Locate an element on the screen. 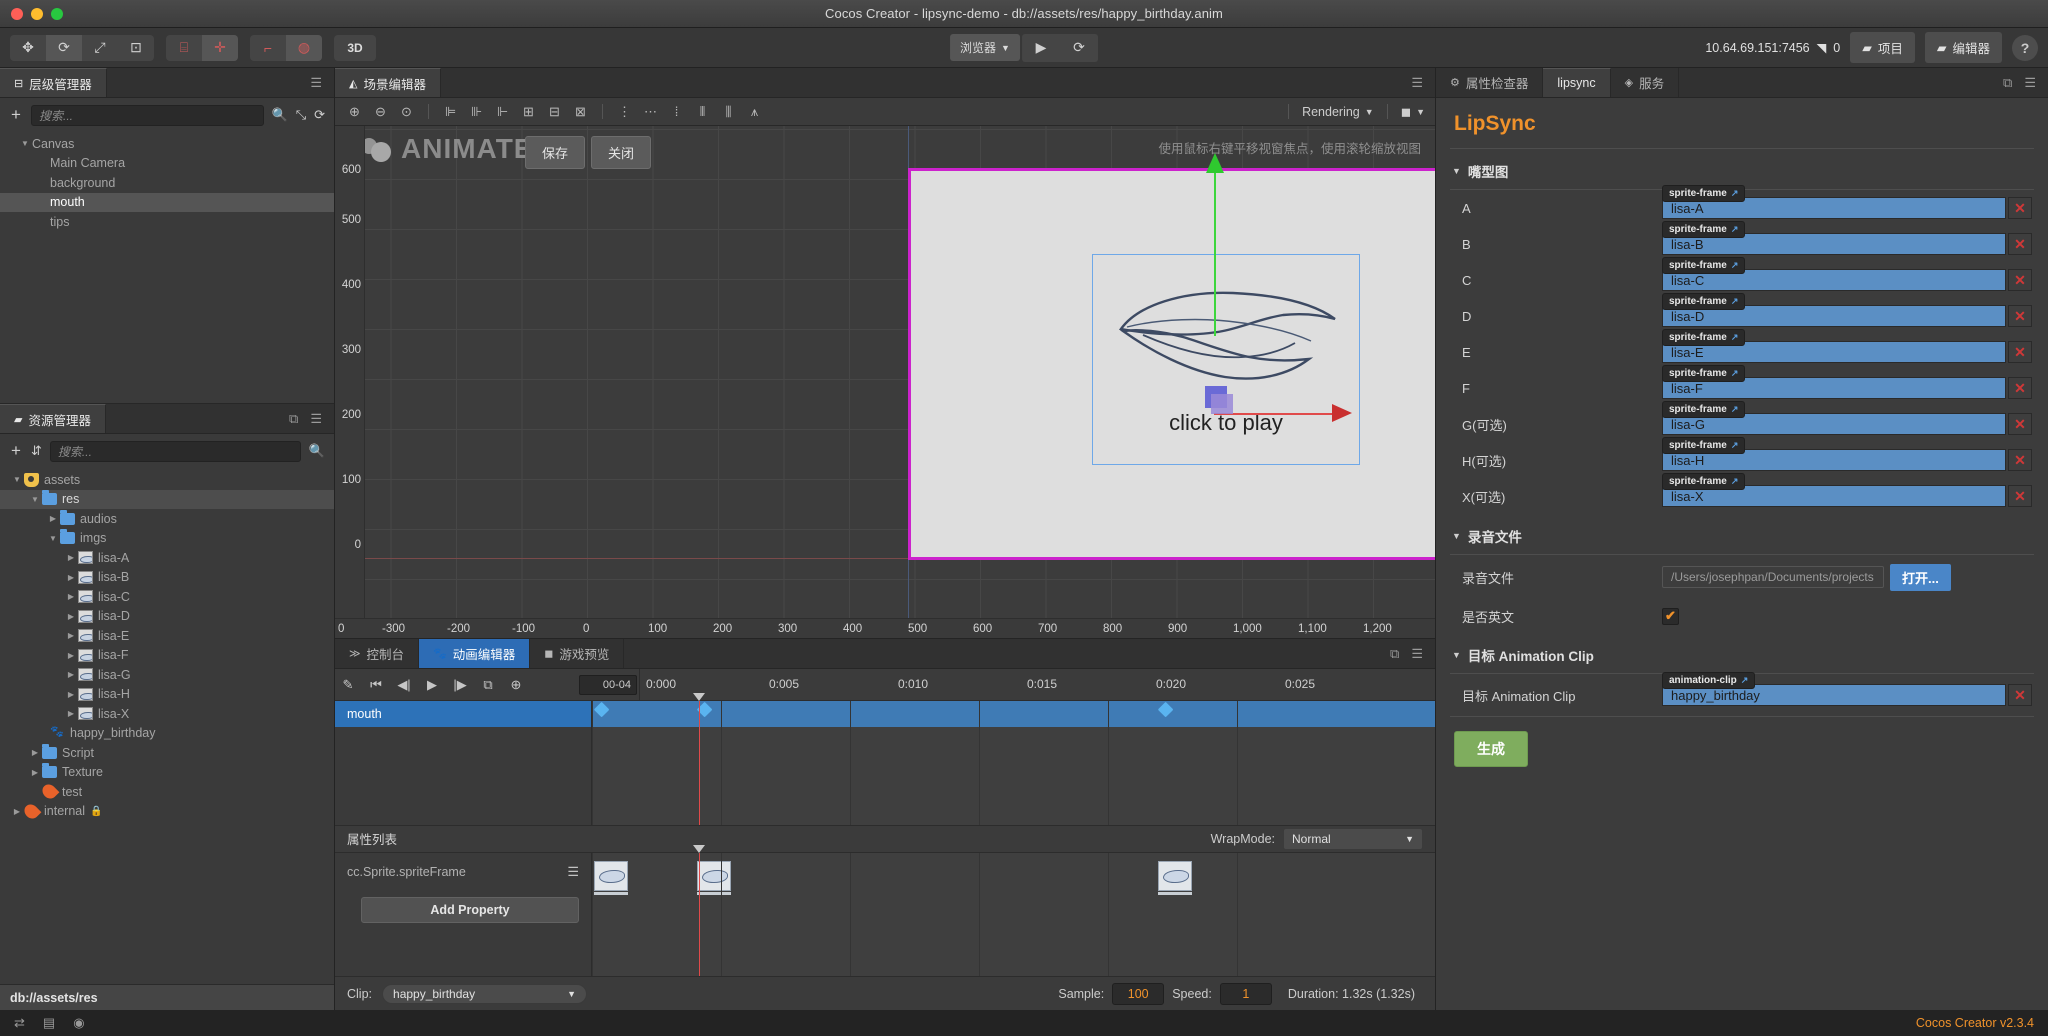 This screenshot has height=1036, width=2048. property-menu-icon: ☰ is located at coordinates (573, 872).